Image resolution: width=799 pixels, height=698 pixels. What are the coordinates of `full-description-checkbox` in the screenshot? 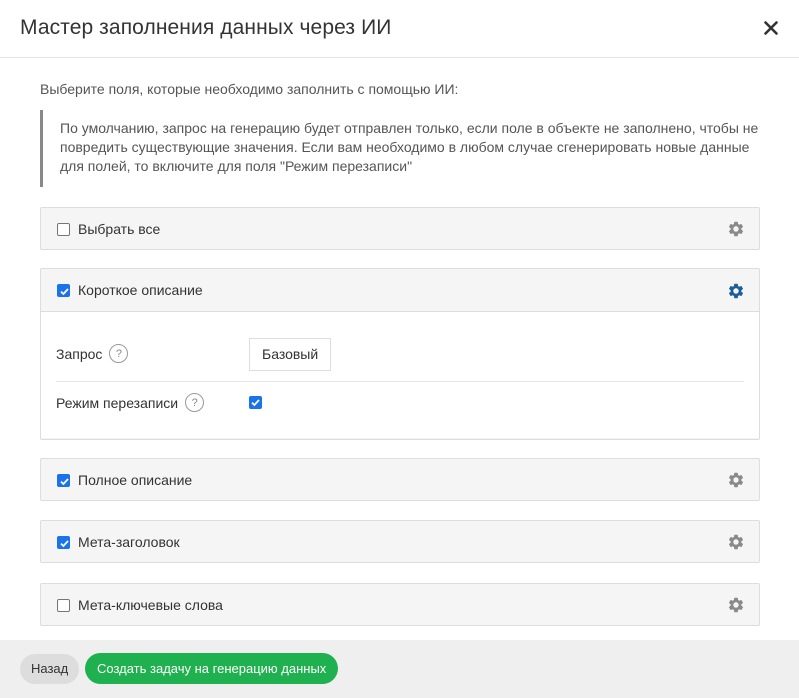 It's located at (63, 480).